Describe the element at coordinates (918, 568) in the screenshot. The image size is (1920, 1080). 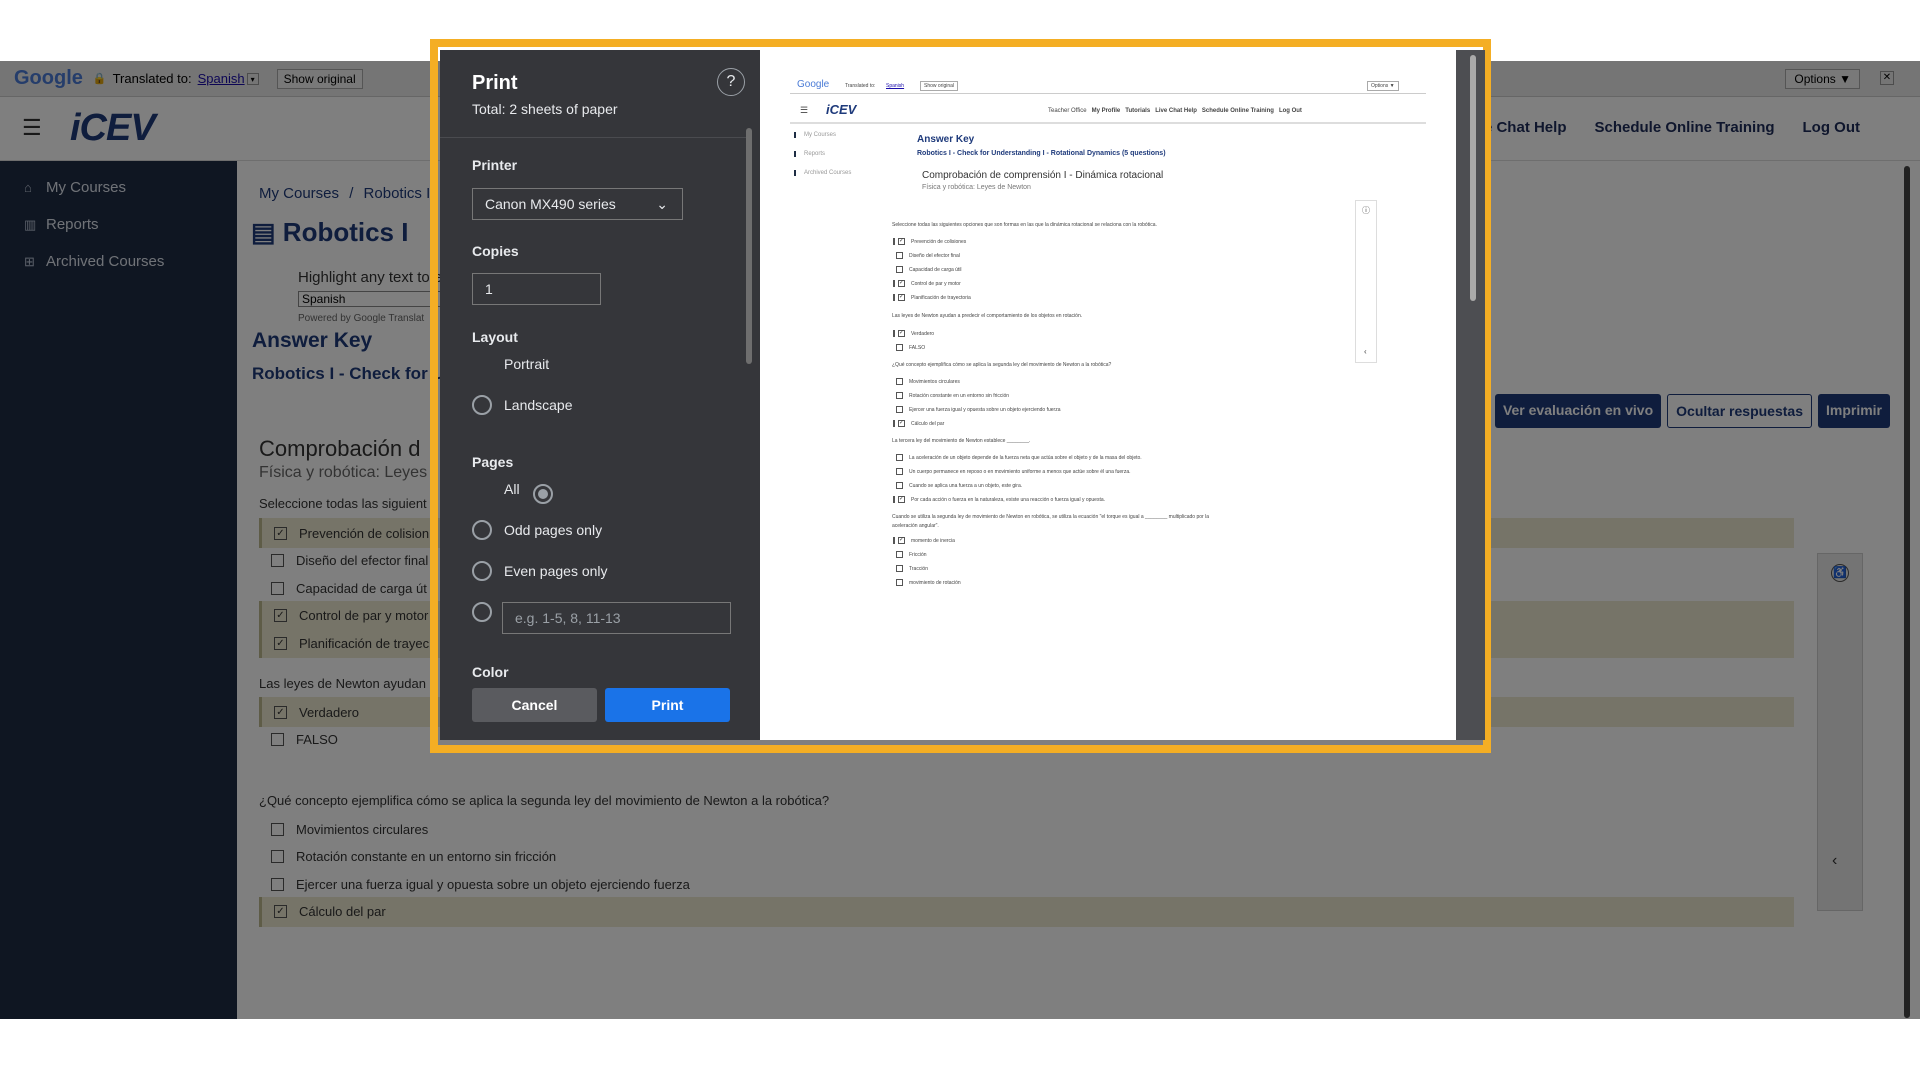
I see `preview-option-label: Tracción` at that location.